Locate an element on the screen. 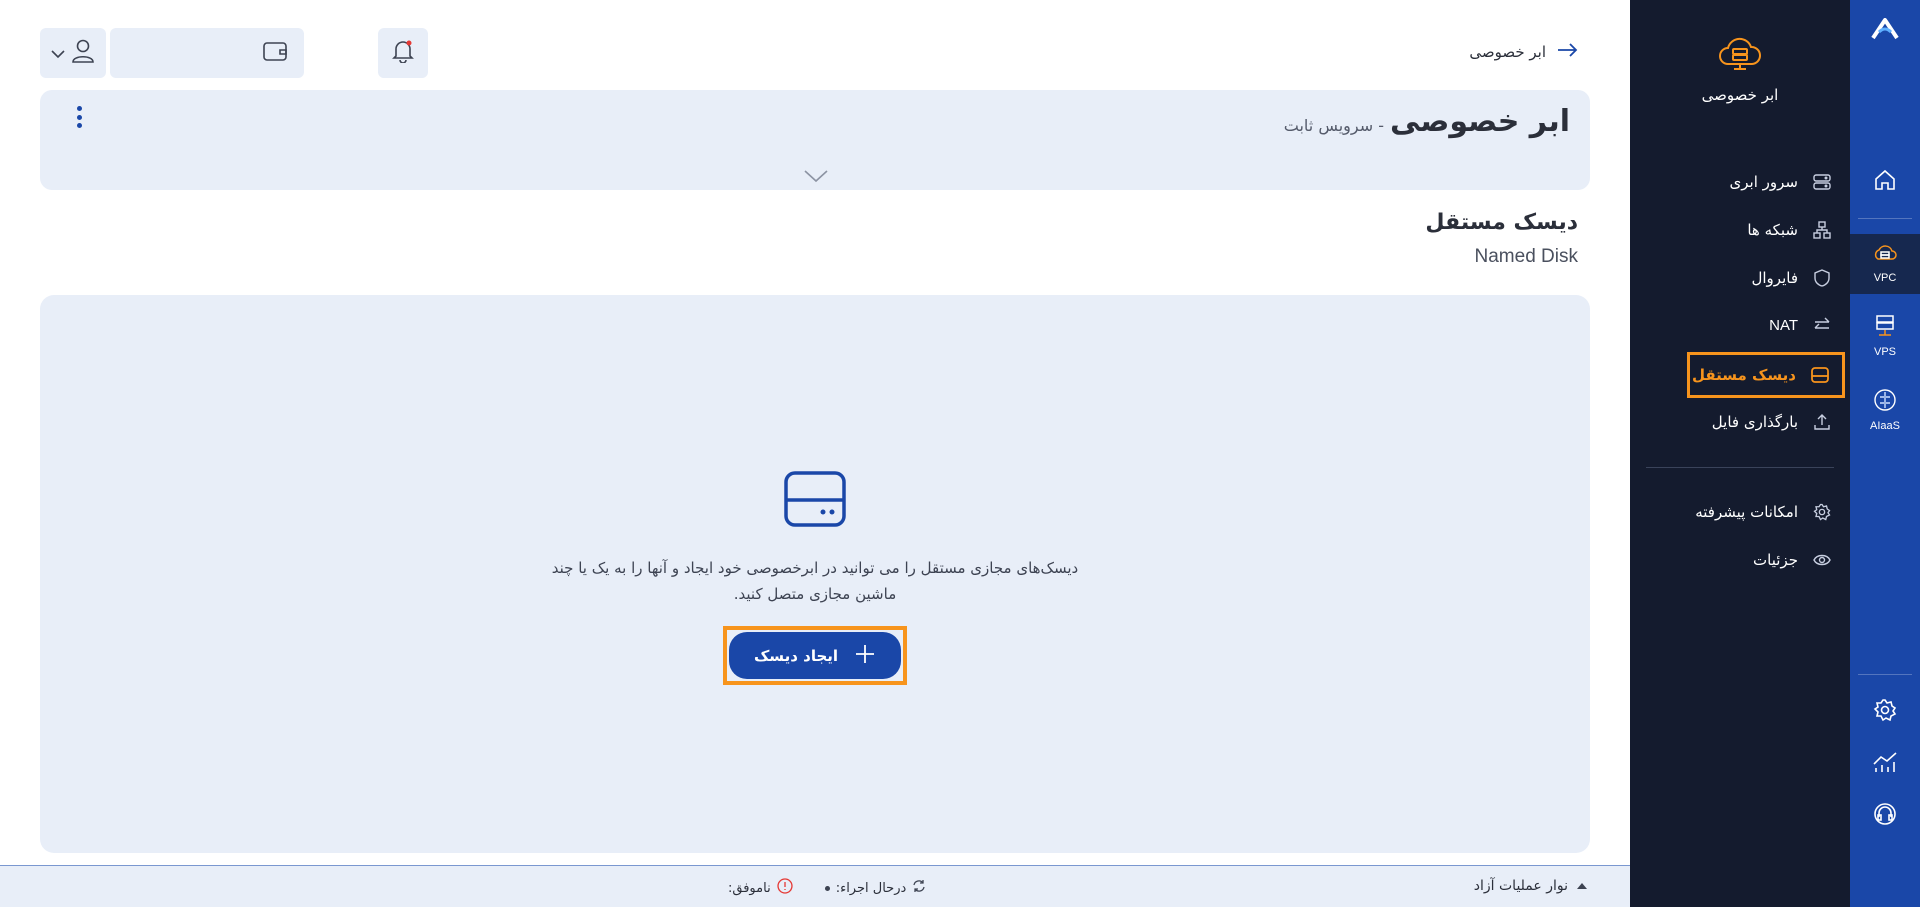 This screenshot has height=907, width=1920. running-dot is located at coordinates (827, 888).